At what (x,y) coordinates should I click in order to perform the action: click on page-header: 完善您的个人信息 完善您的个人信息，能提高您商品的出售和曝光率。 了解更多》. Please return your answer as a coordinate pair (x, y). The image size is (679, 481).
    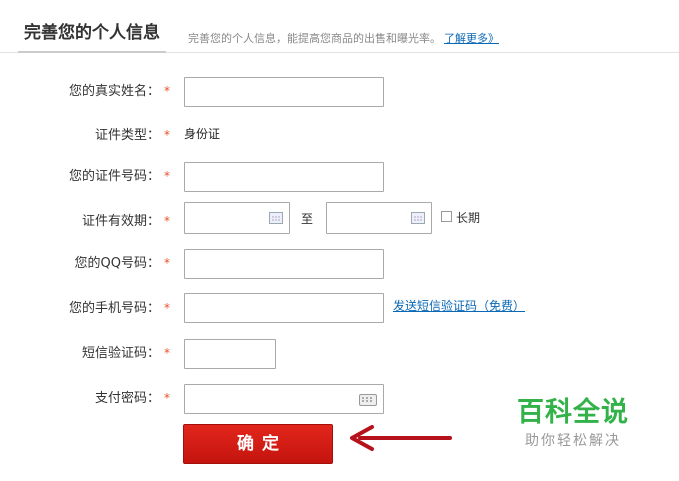
    Looking at the image, I should click on (339, 26).